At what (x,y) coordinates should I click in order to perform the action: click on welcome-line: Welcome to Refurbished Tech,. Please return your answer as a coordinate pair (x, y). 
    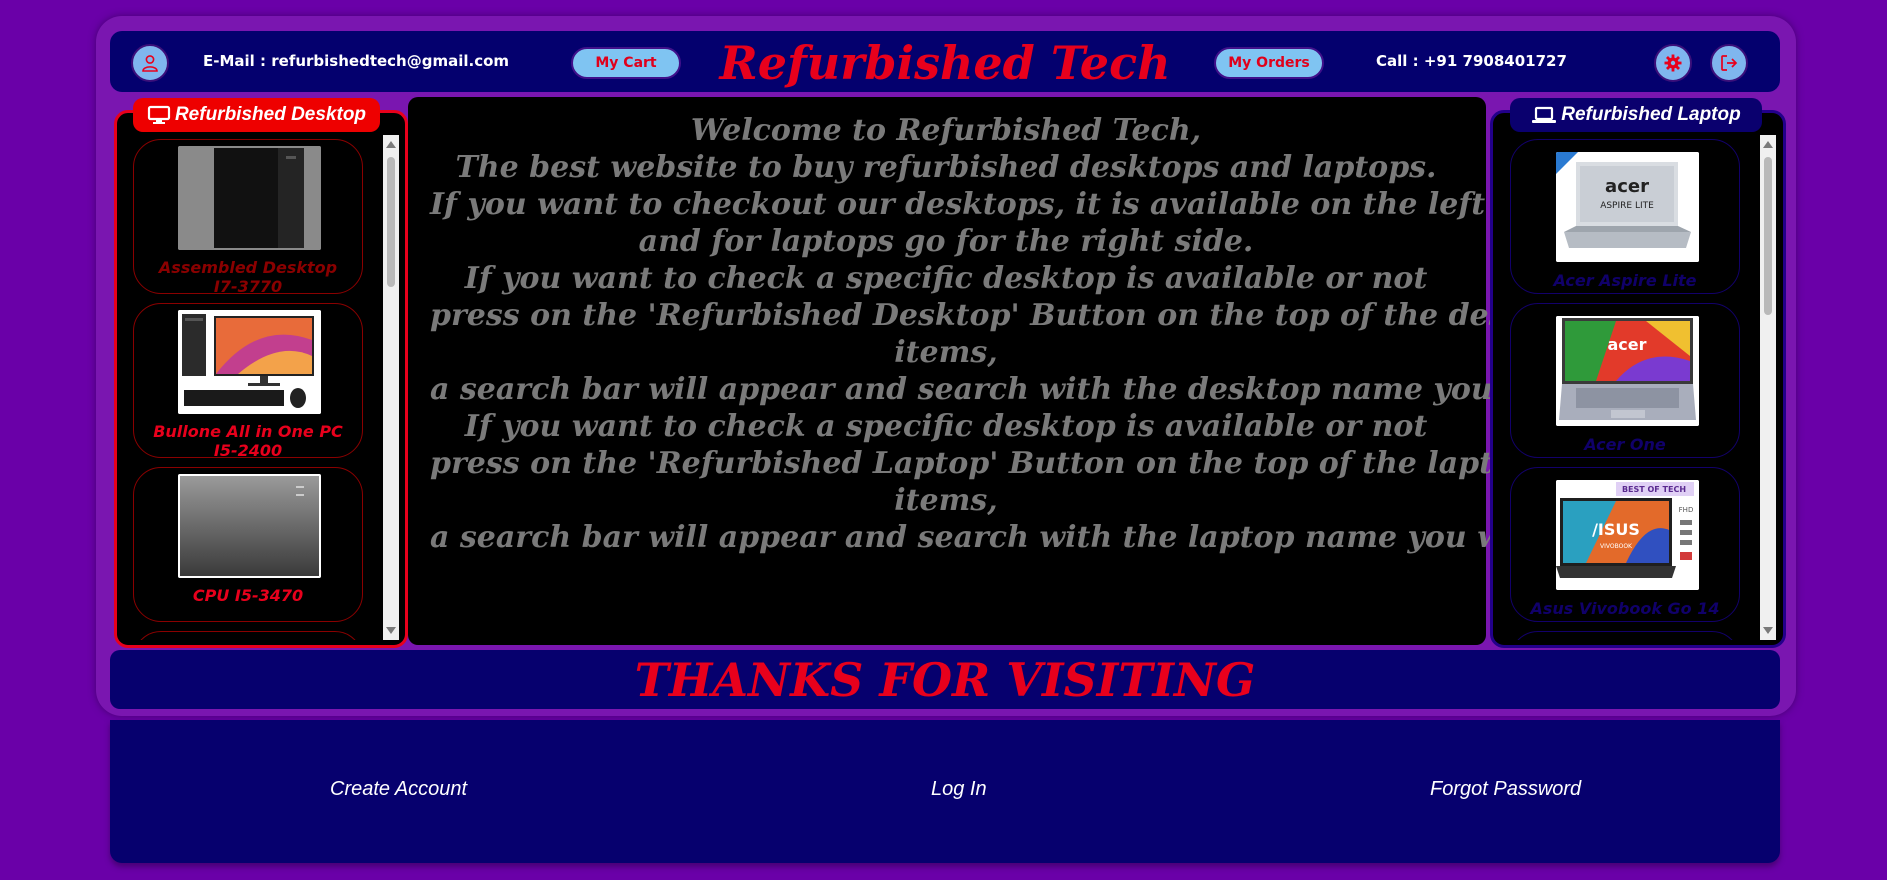
    Looking at the image, I should click on (946, 130).